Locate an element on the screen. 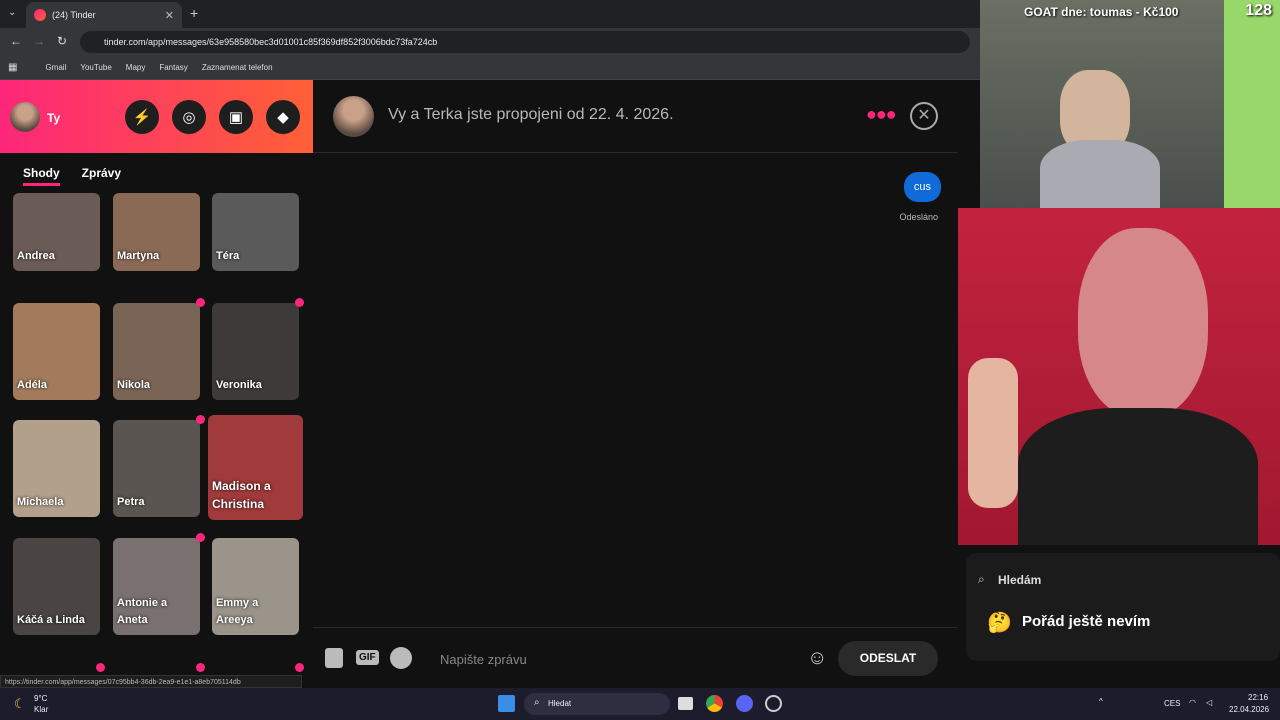  more-icon: ●●● is located at coordinates (881, 114).